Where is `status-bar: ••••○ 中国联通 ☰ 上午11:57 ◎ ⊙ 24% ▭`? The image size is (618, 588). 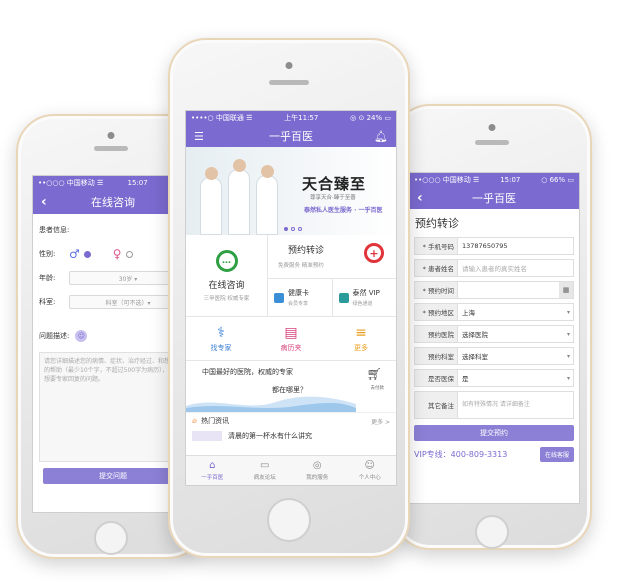 status-bar: ••••○ 中国联通 ☰ 上午11:57 ◎ ⊙ 24% ▭ is located at coordinates (291, 118).